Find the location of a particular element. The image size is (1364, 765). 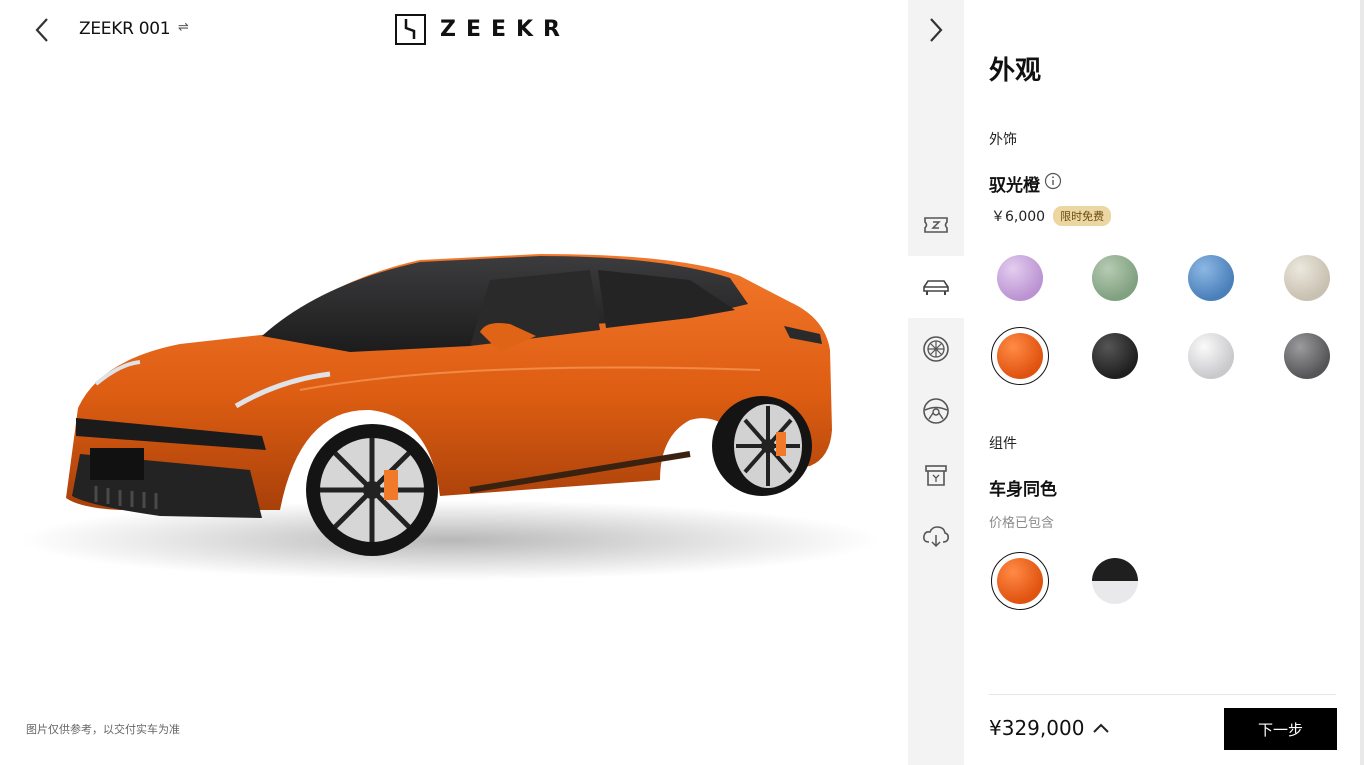

steering-wheel-icon is located at coordinates (936, 411).